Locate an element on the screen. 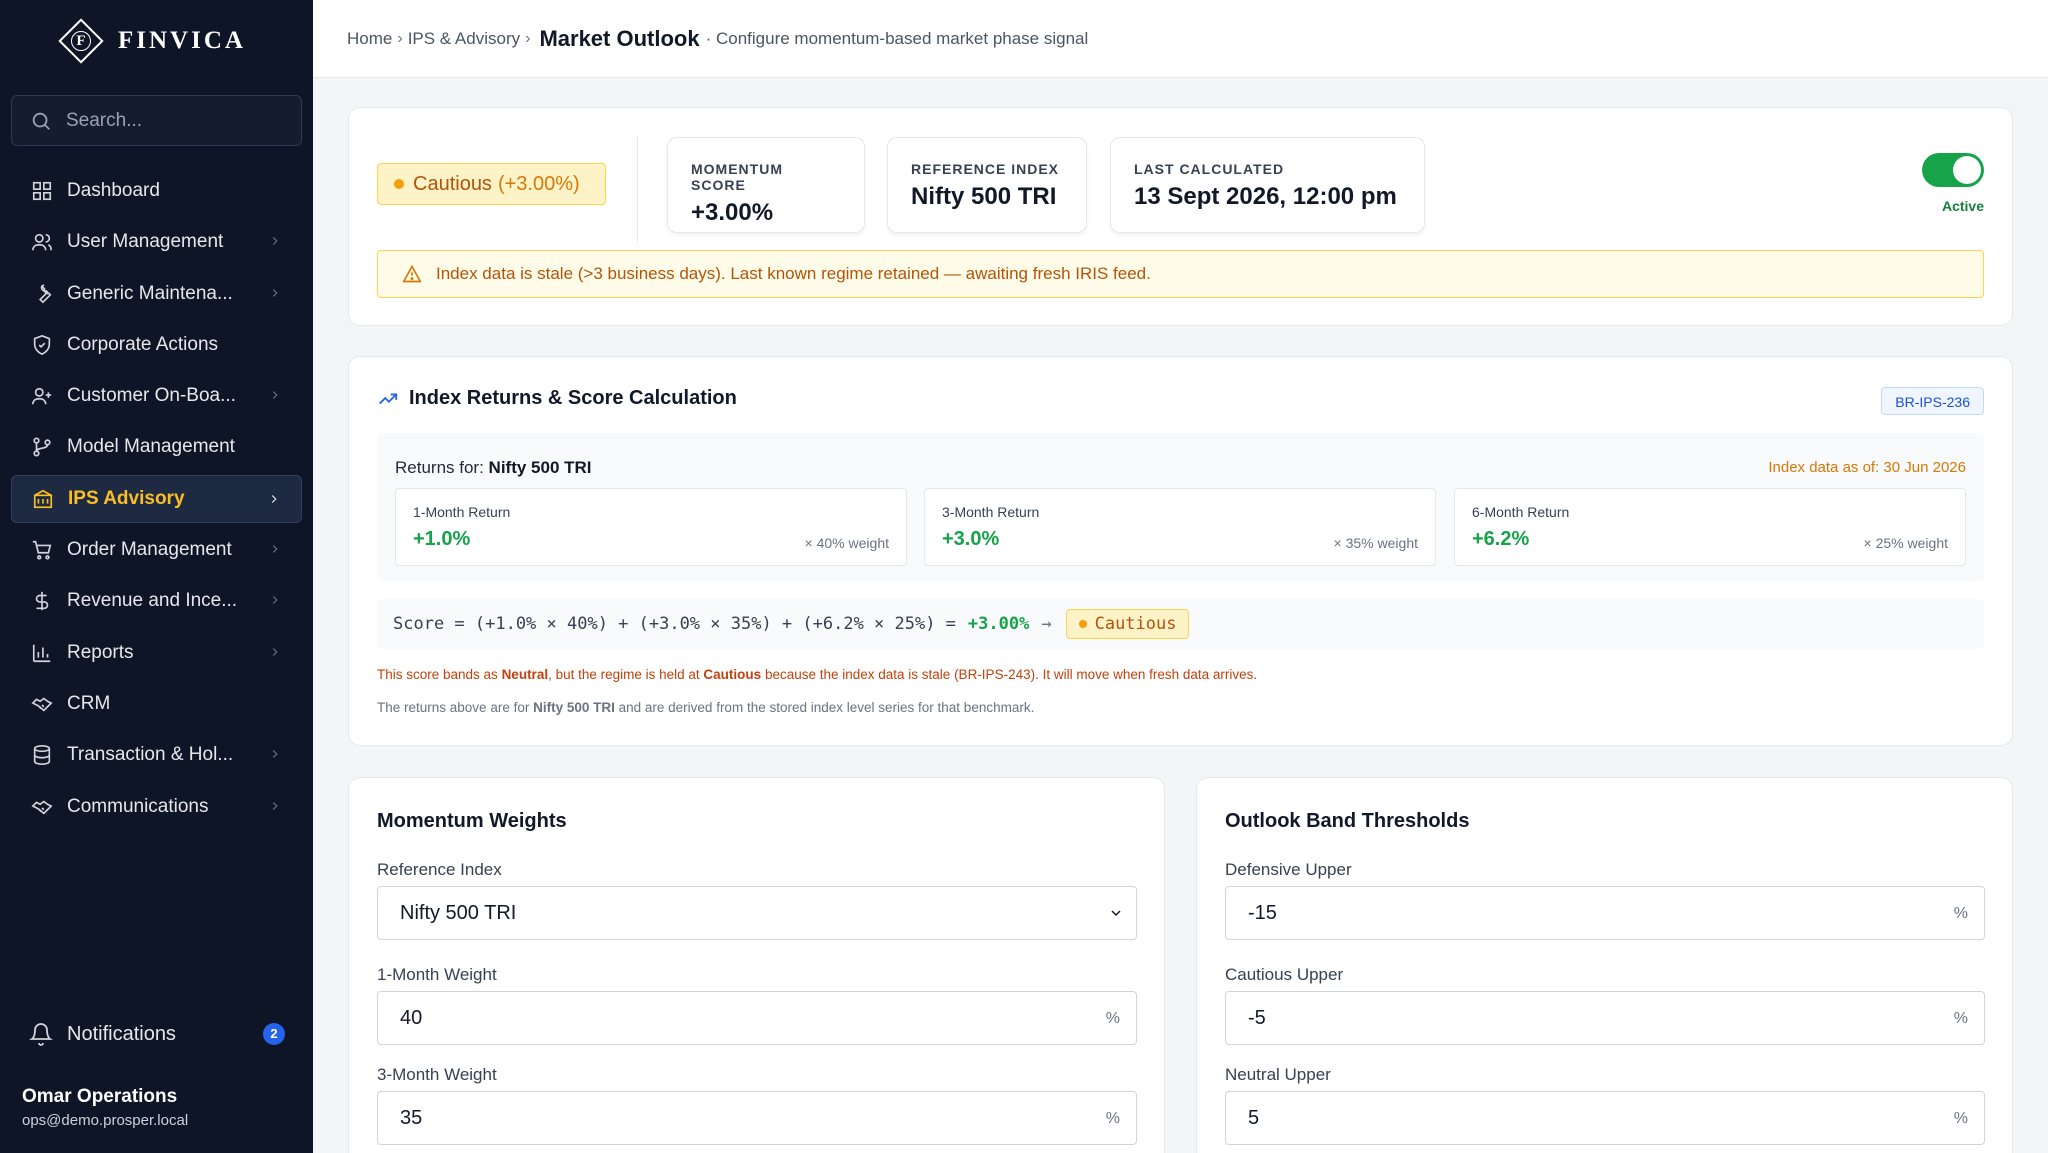 The height and width of the screenshot is (1153, 2048). breadcrumb-home: Home is located at coordinates (369, 39).